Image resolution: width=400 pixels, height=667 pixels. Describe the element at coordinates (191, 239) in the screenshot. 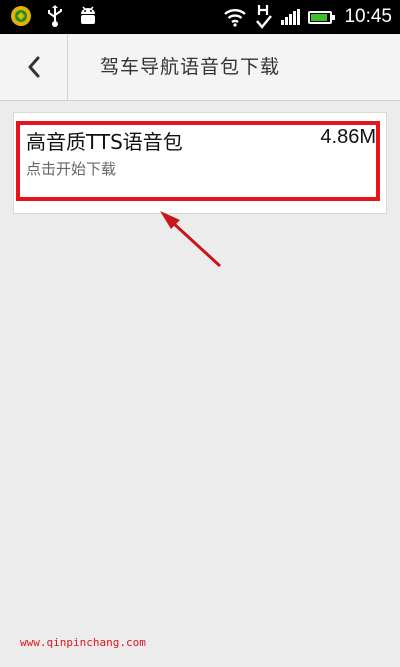

I see `arrow-annotation` at that location.